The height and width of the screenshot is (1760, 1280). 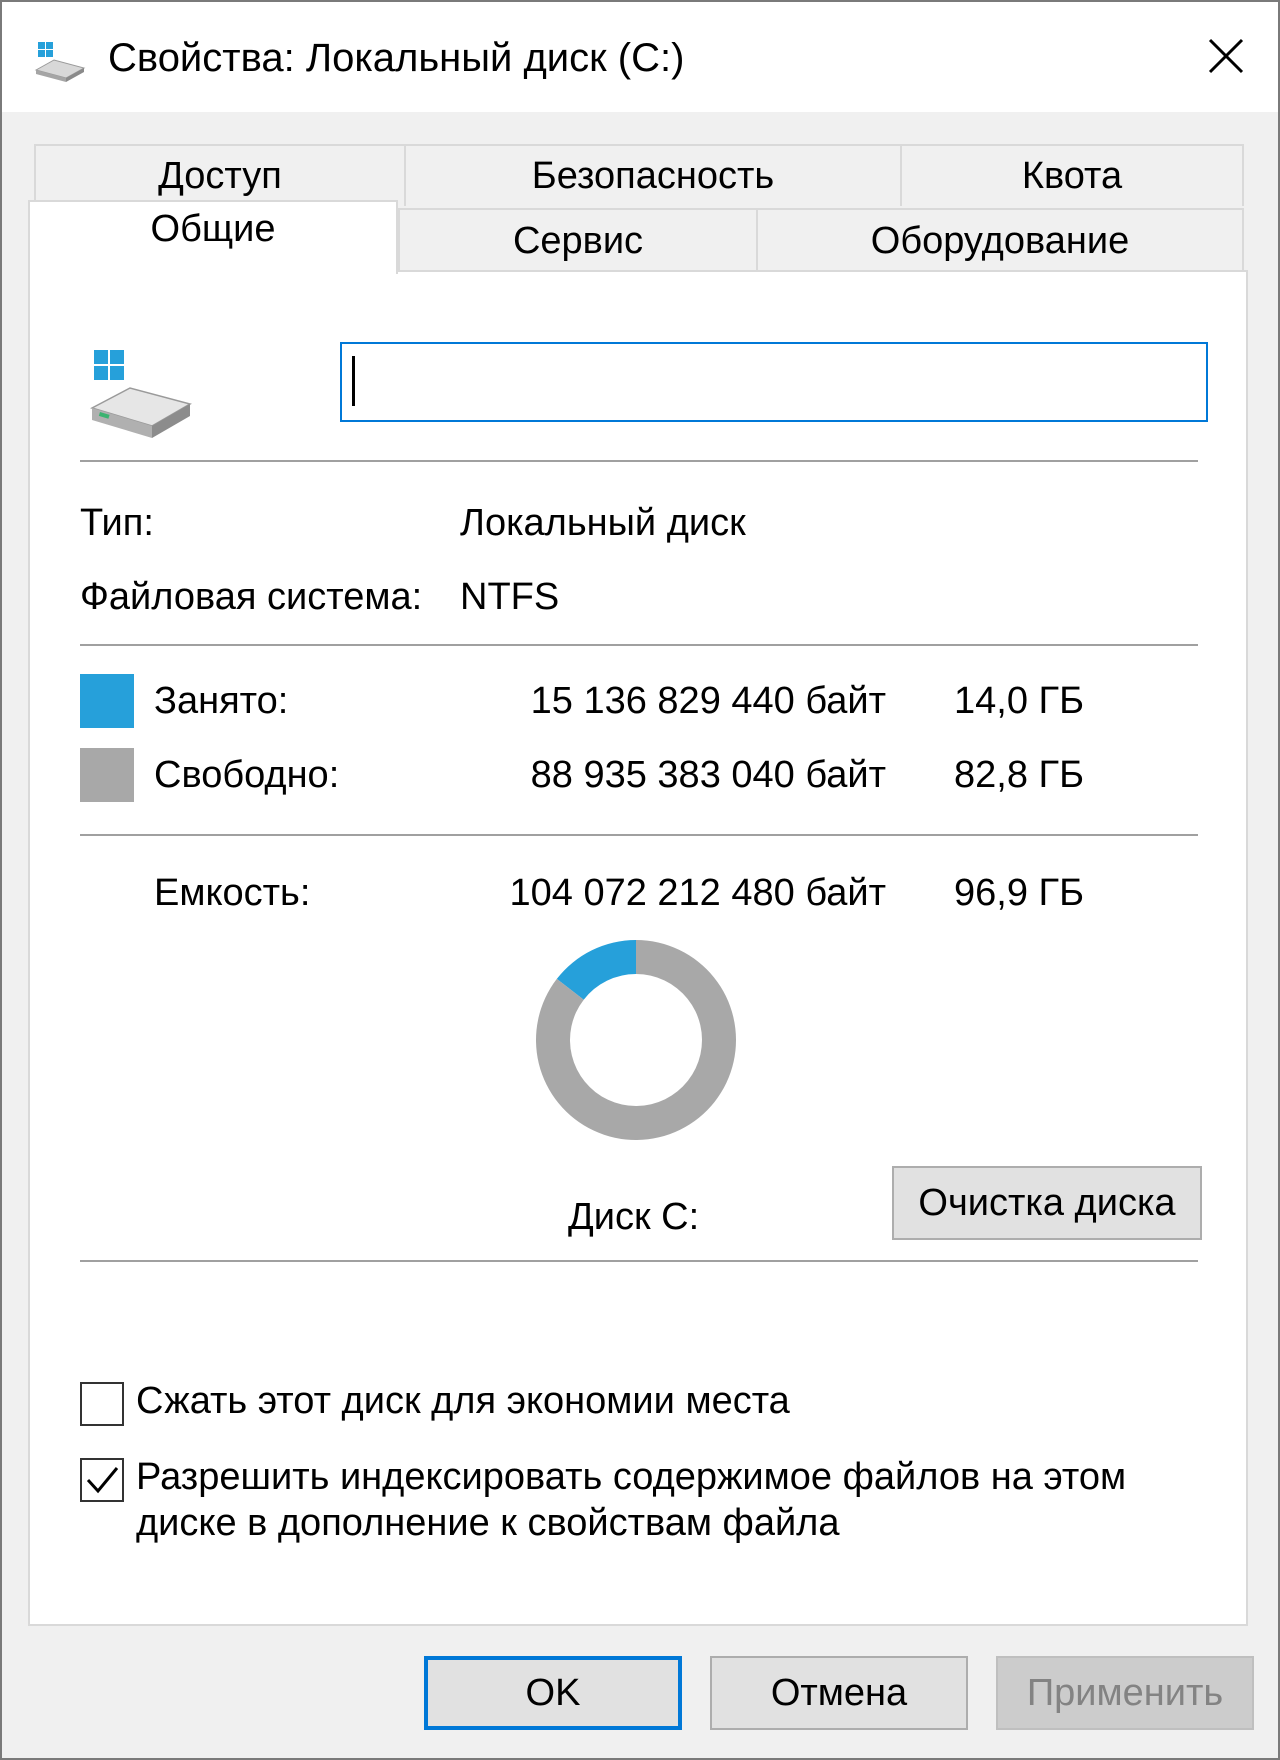 I want to click on windows-drive-icon, so click(x=142, y=396).